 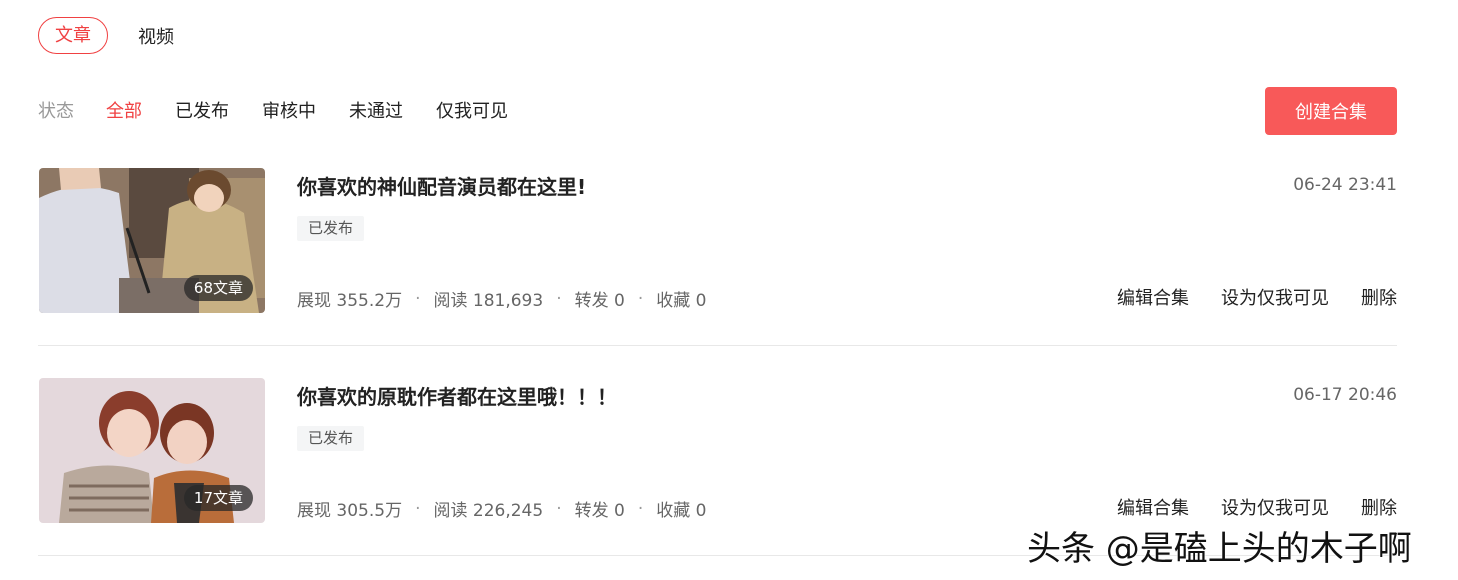 I want to click on article-count-badge: 17文章, so click(x=218, y=498).